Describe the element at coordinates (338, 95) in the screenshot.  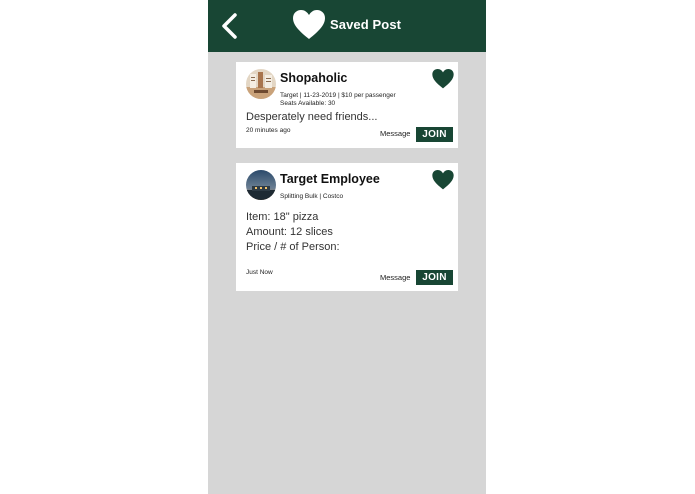
I see `post-meta: Target | 11-23-2019 | $10 per passenger` at that location.